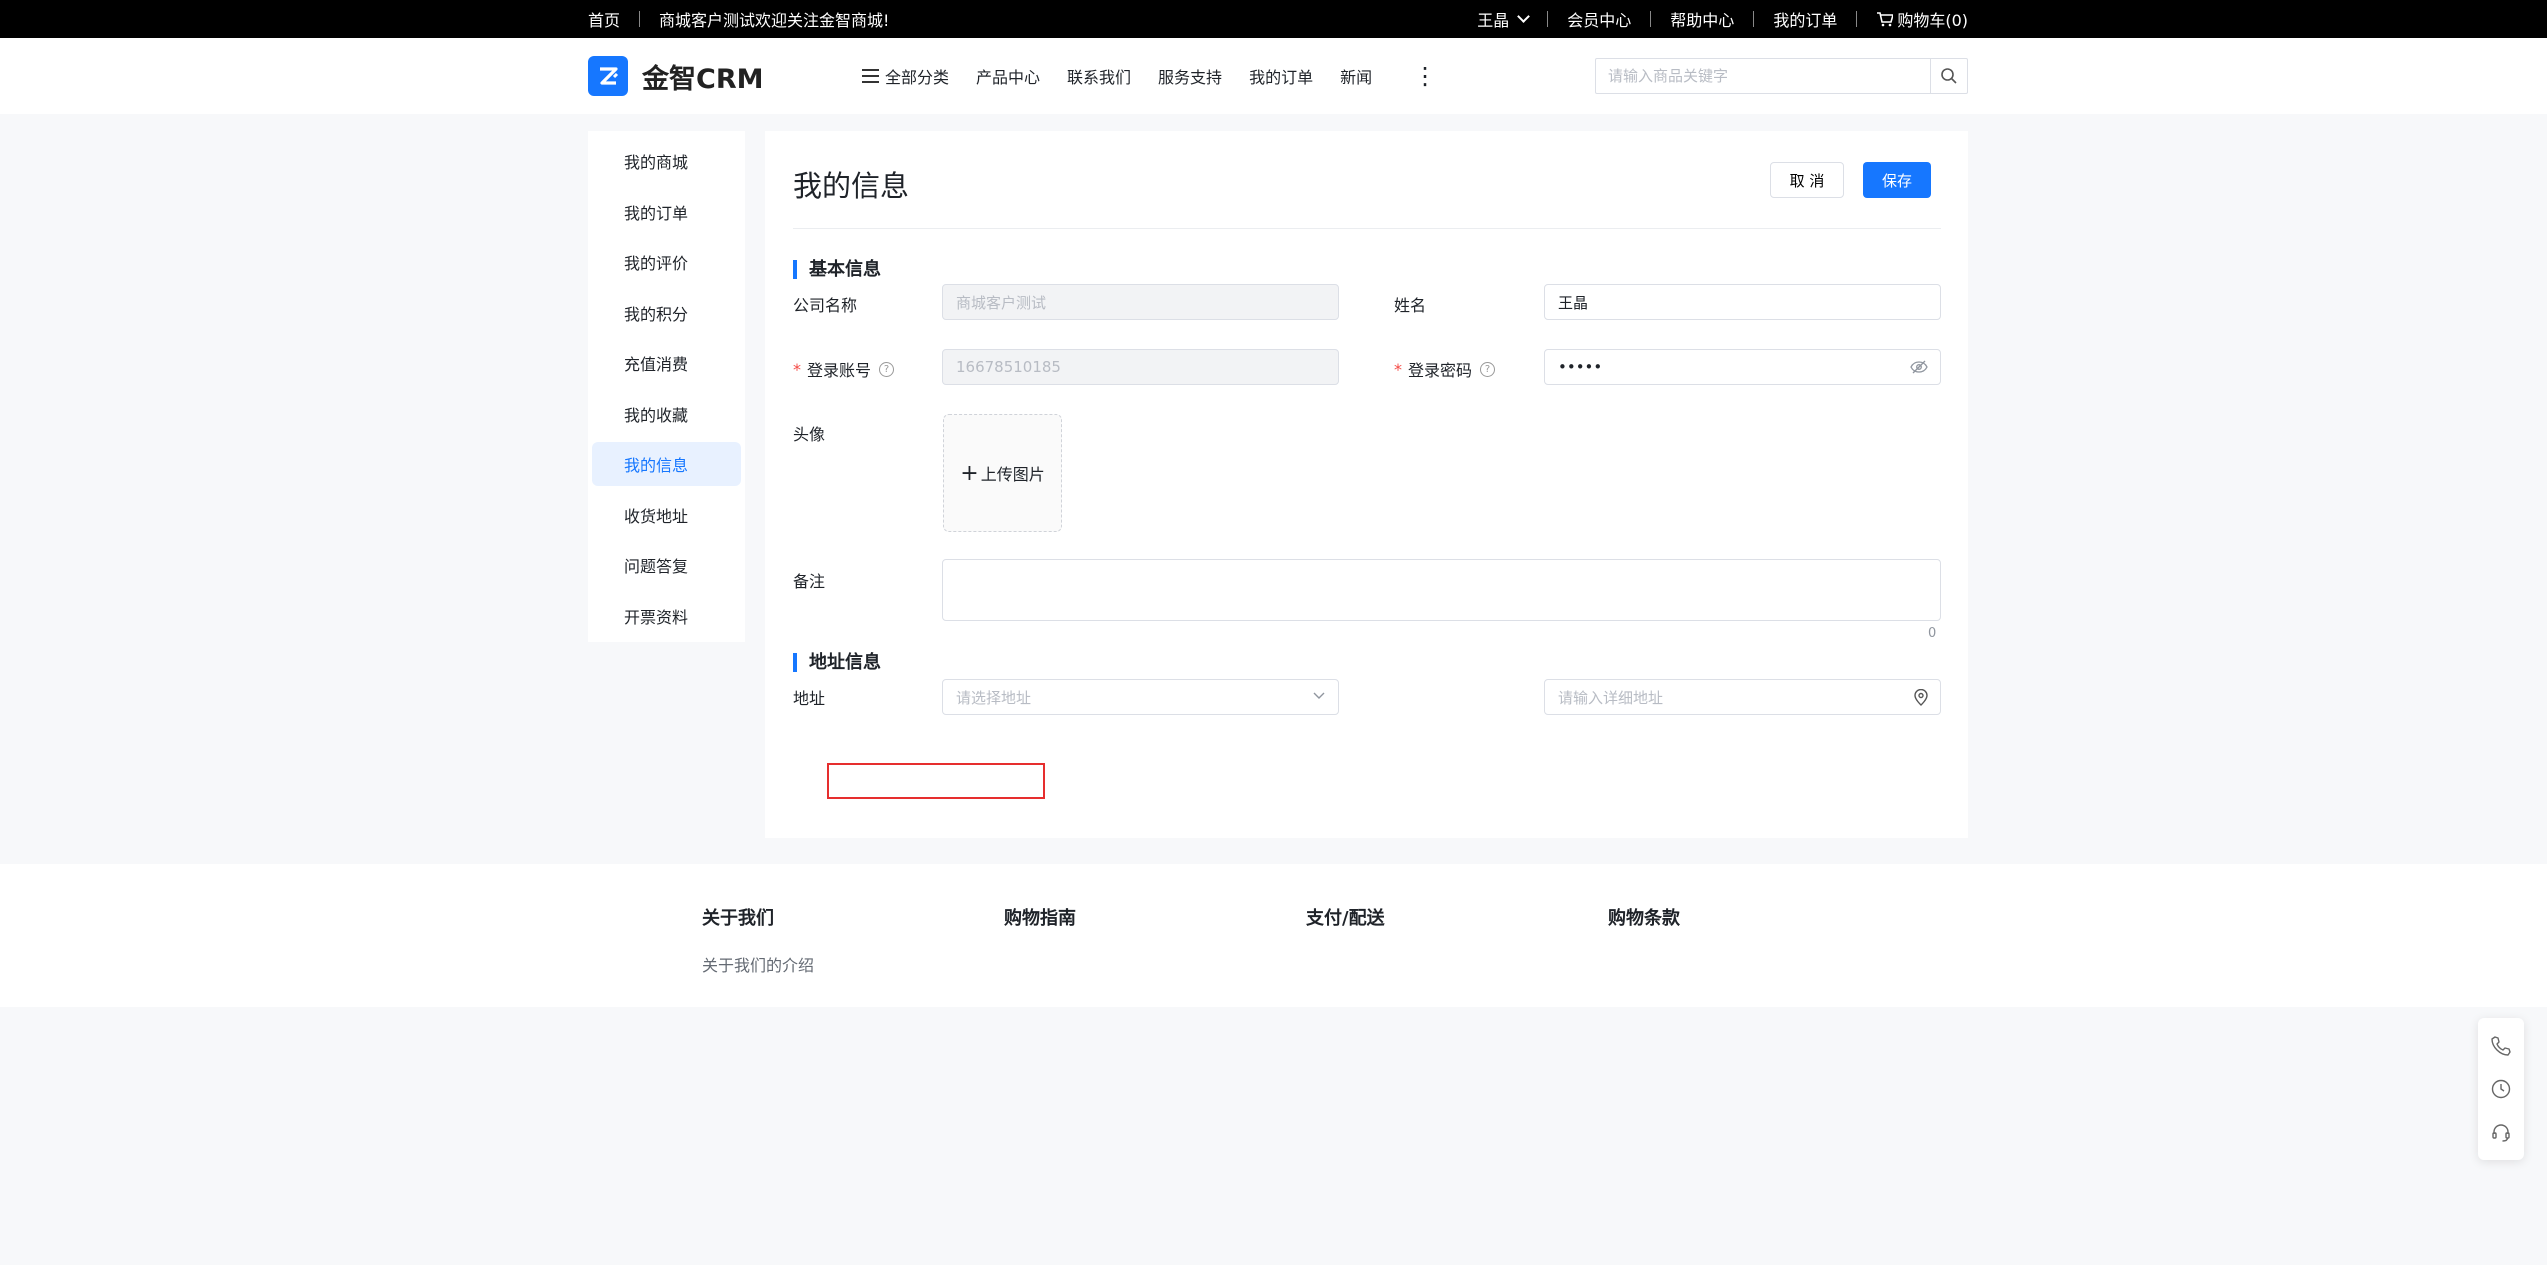  What do you see at coordinates (666, 464) in the screenshot?
I see `sidebar-item-my-info: 我的信息` at bounding box center [666, 464].